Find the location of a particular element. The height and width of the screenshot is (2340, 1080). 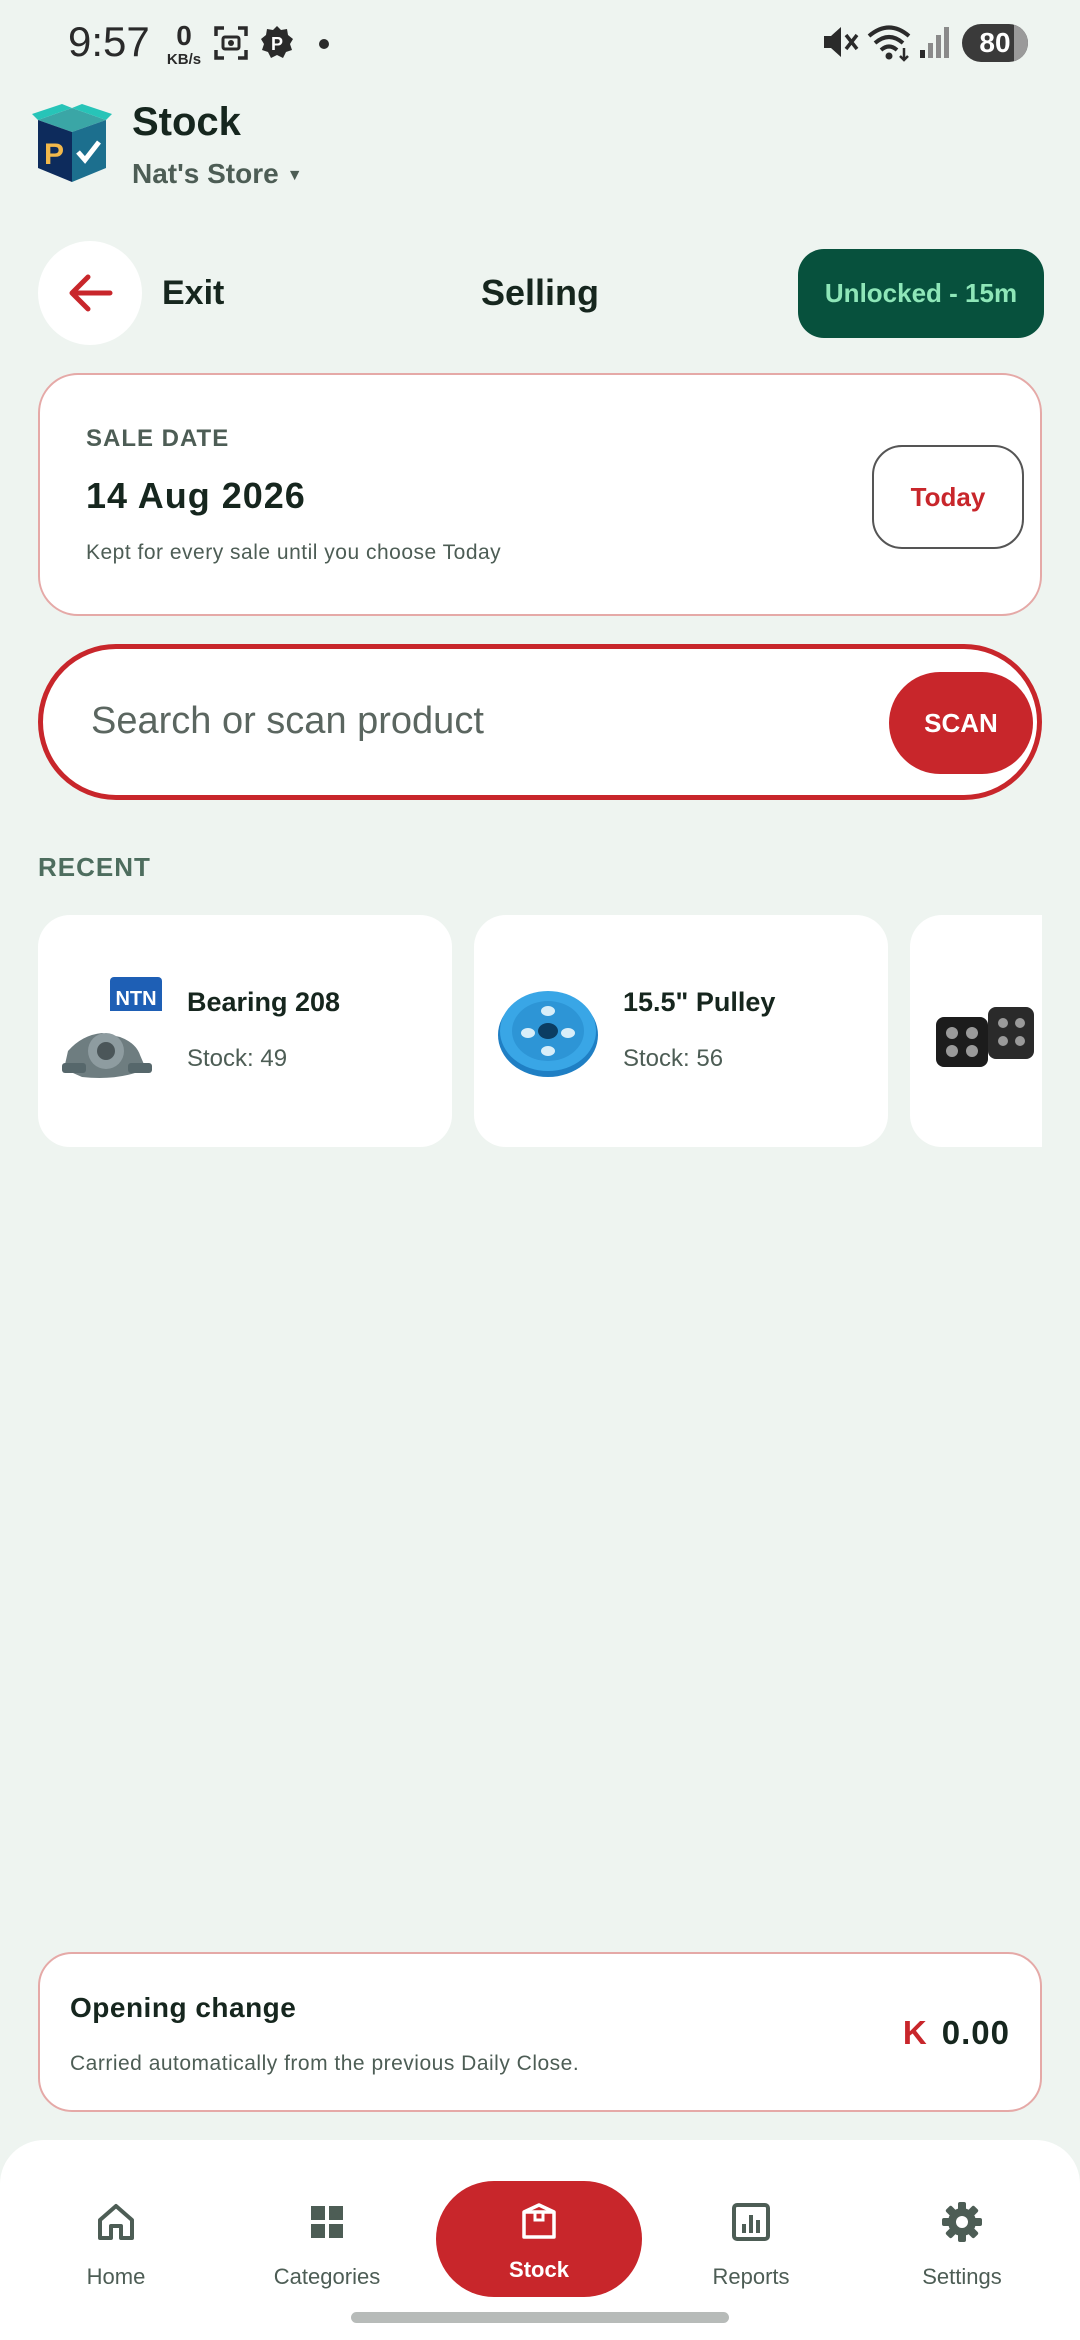

muted-icon is located at coordinates (841, 42).